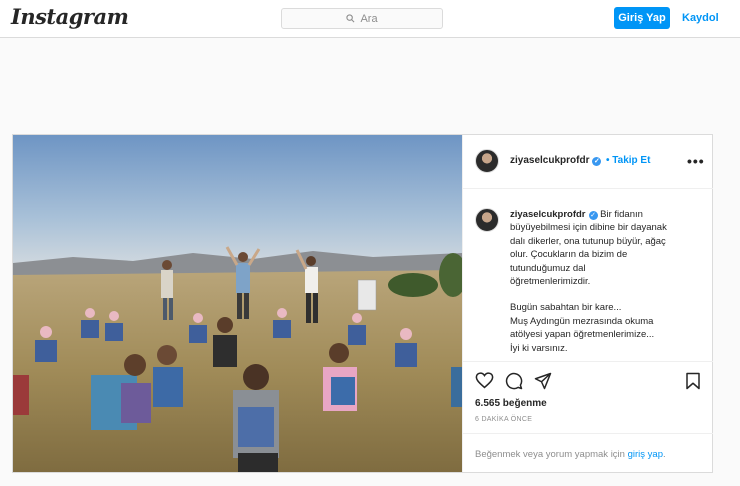 Image resolution: width=740 pixels, height=486 pixels. What do you see at coordinates (582, 321) in the screenshot?
I see `caption-line: Muş Aydıngün mezrasında okuma` at bounding box center [582, 321].